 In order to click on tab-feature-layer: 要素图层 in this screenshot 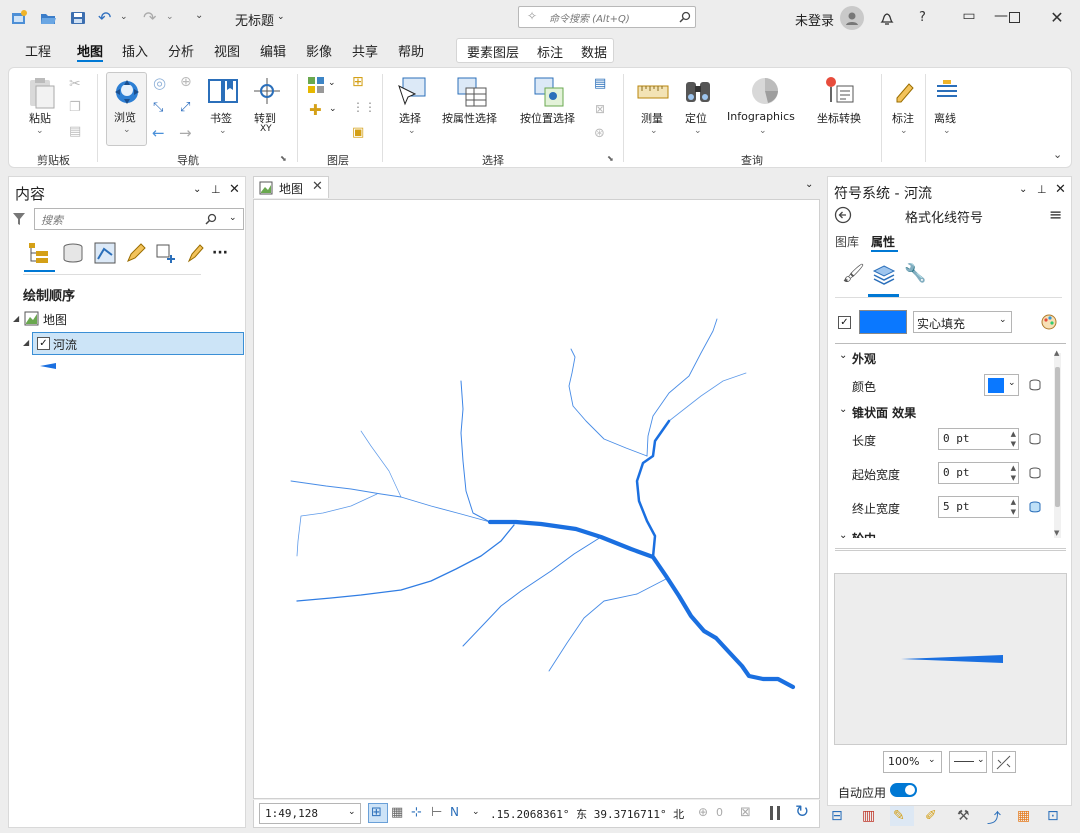, I will do `click(493, 51)`.